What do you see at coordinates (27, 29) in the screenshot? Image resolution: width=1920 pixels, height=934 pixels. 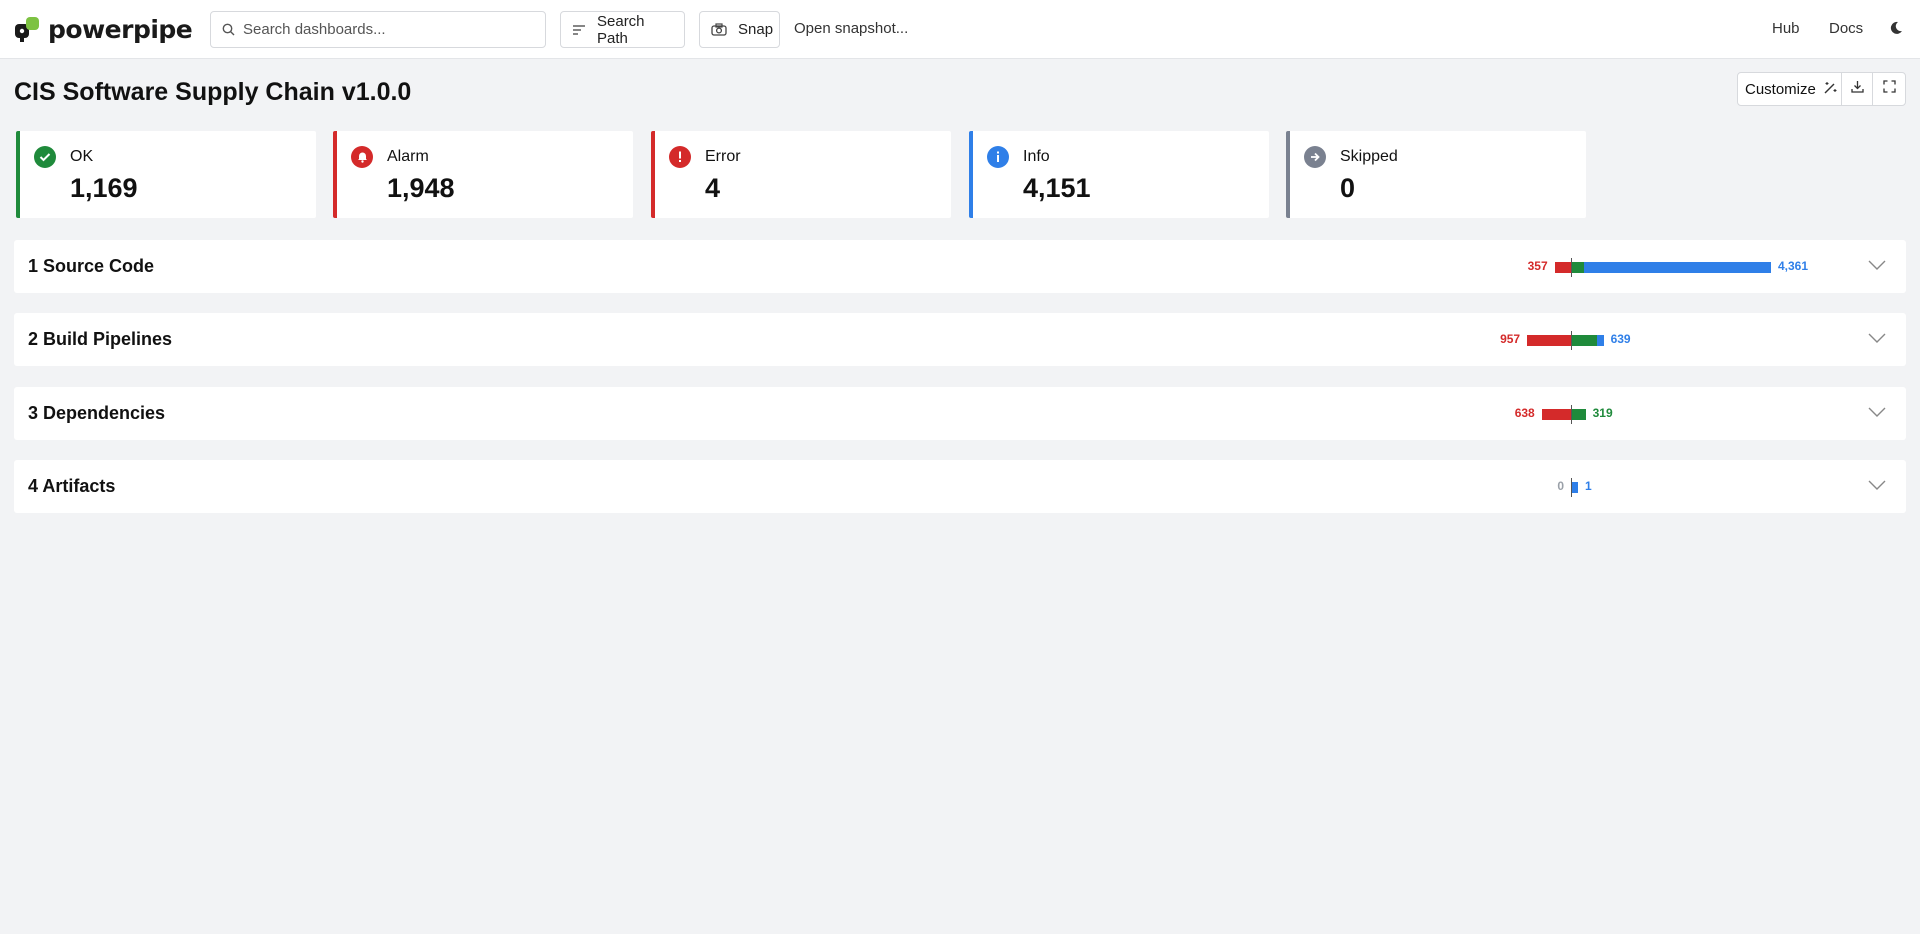 I see `logo-icon` at bounding box center [27, 29].